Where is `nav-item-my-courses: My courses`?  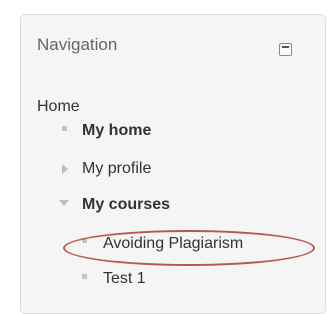
nav-item-my-courses: My courses is located at coordinates (126, 205).